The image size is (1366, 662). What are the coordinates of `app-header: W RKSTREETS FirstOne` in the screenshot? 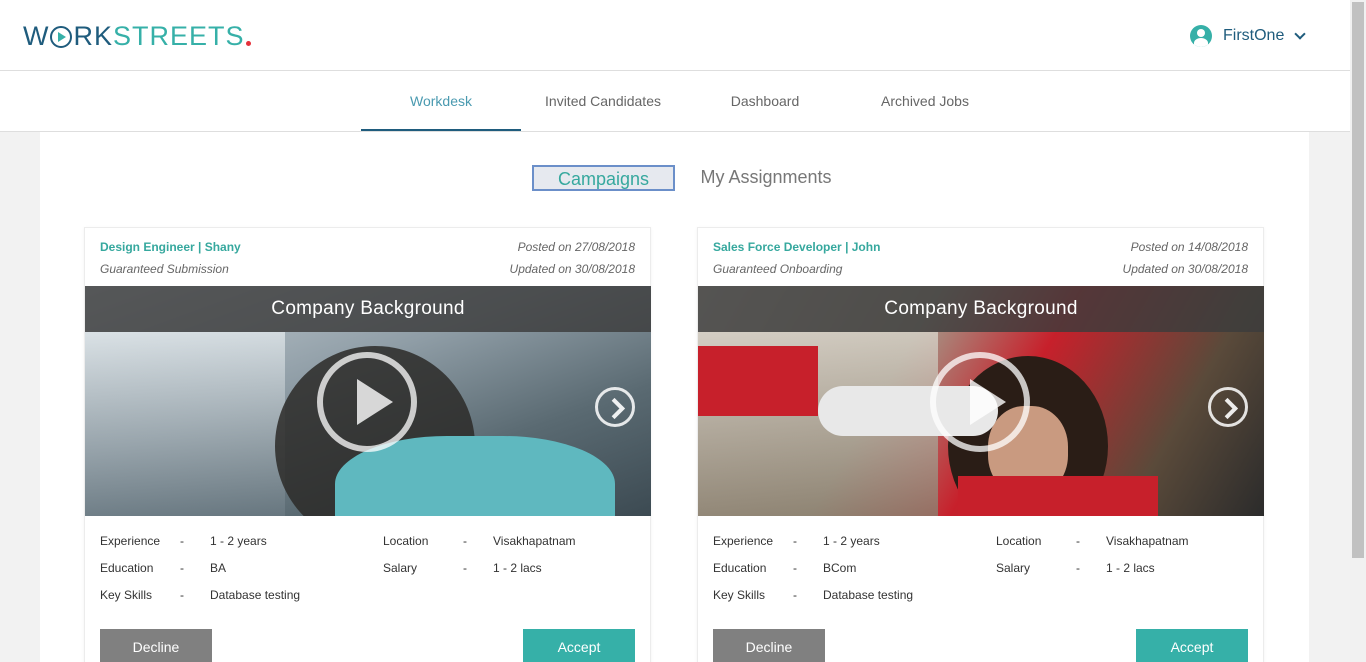 It's located at (675, 35).